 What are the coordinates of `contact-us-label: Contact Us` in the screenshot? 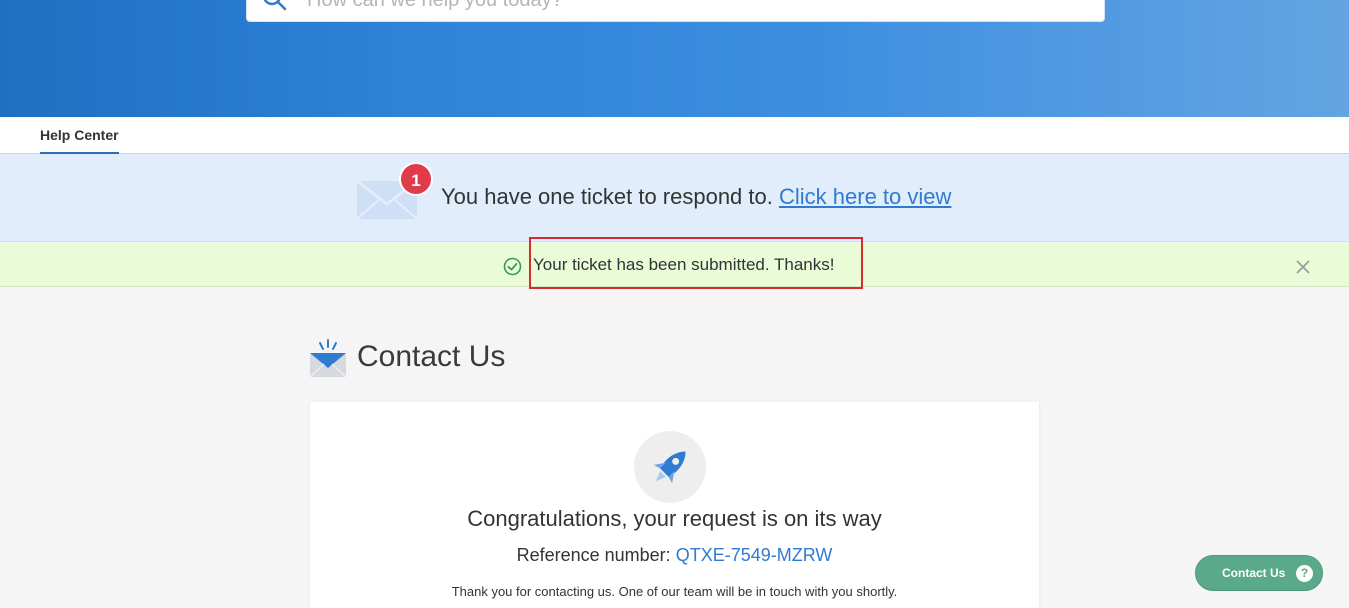 It's located at (1254, 573).